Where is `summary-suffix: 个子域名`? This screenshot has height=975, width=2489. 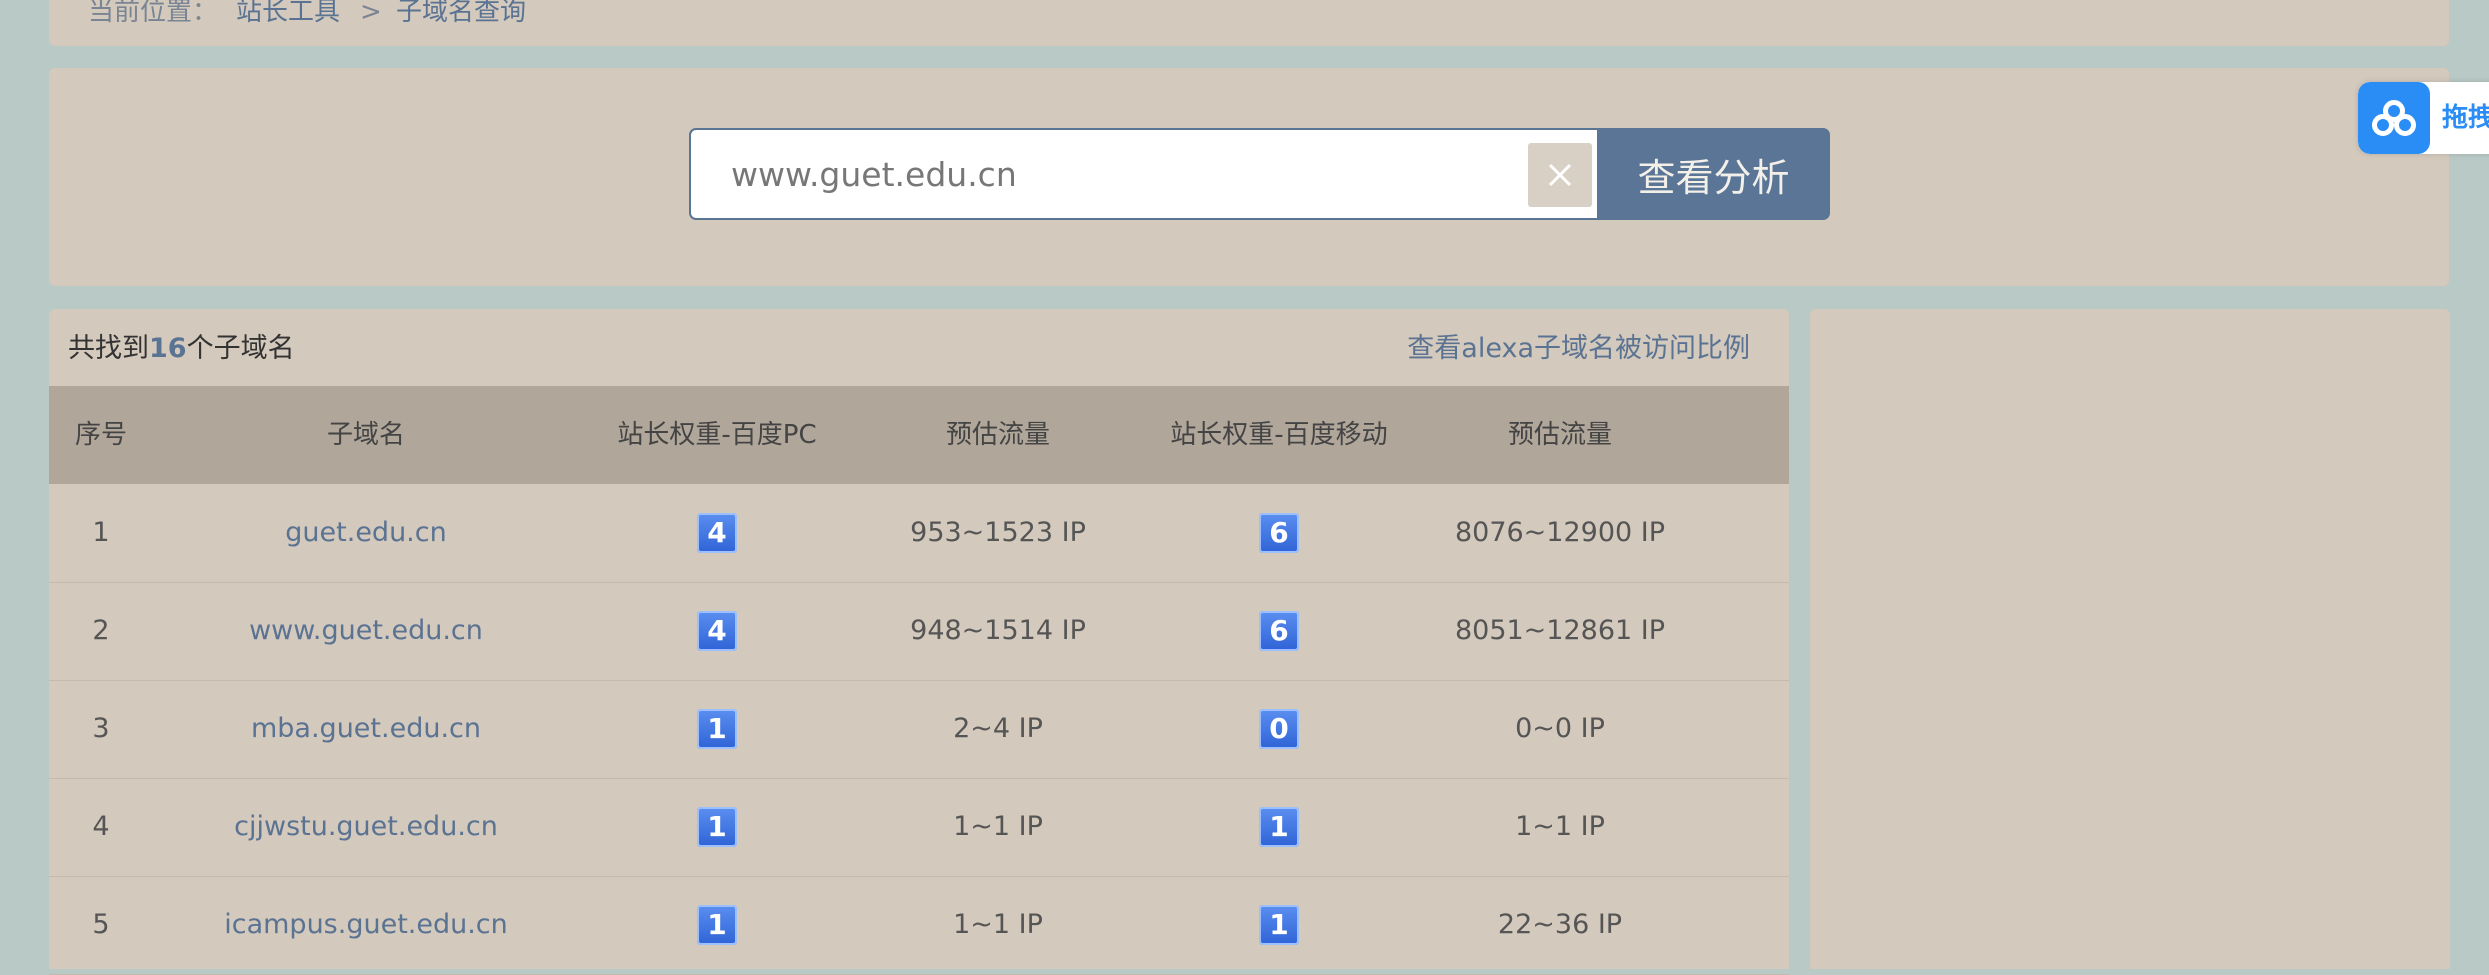
summary-suffix: 个子域名 is located at coordinates (240, 348).